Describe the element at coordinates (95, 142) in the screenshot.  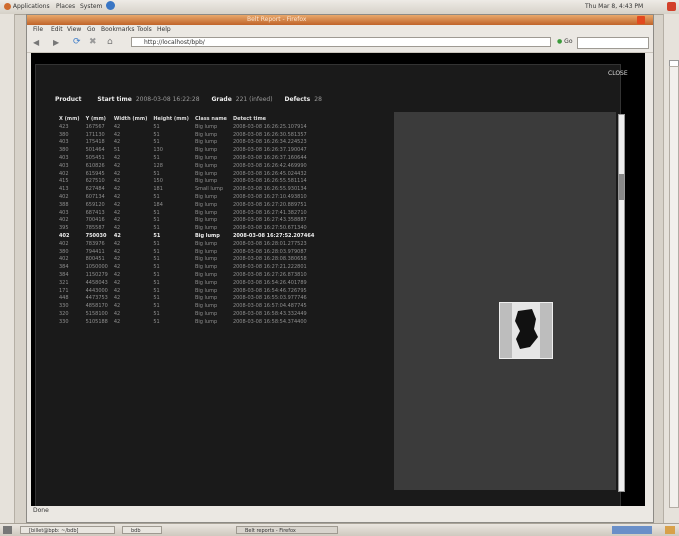
I see `cell-y: 175418` at that location.